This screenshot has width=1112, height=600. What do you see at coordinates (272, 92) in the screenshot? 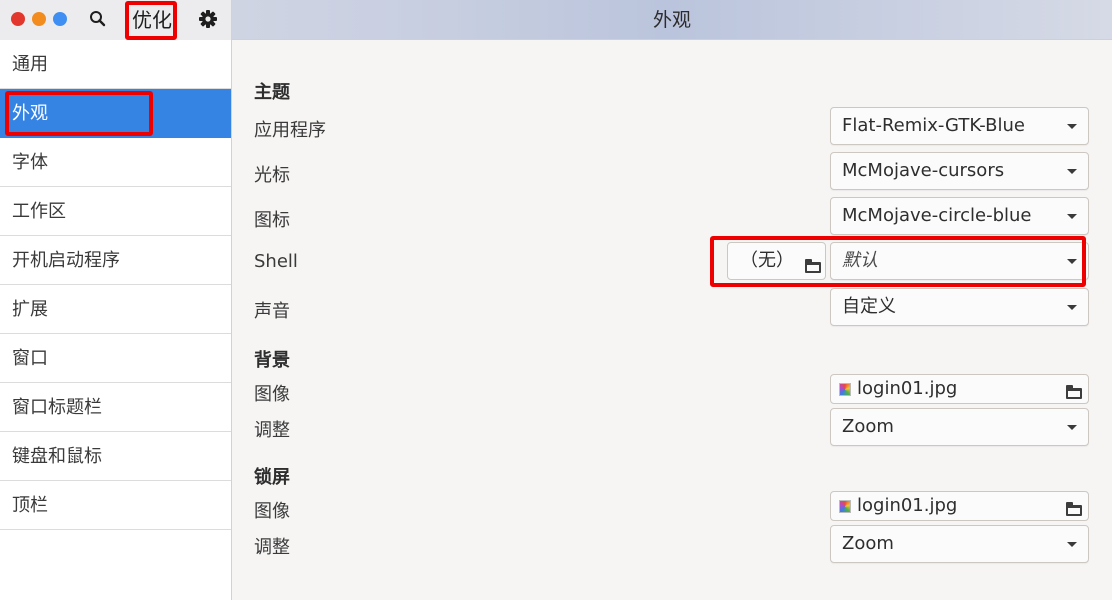
I see `section-title-themes: 主题` at bounding box center [272, 92].